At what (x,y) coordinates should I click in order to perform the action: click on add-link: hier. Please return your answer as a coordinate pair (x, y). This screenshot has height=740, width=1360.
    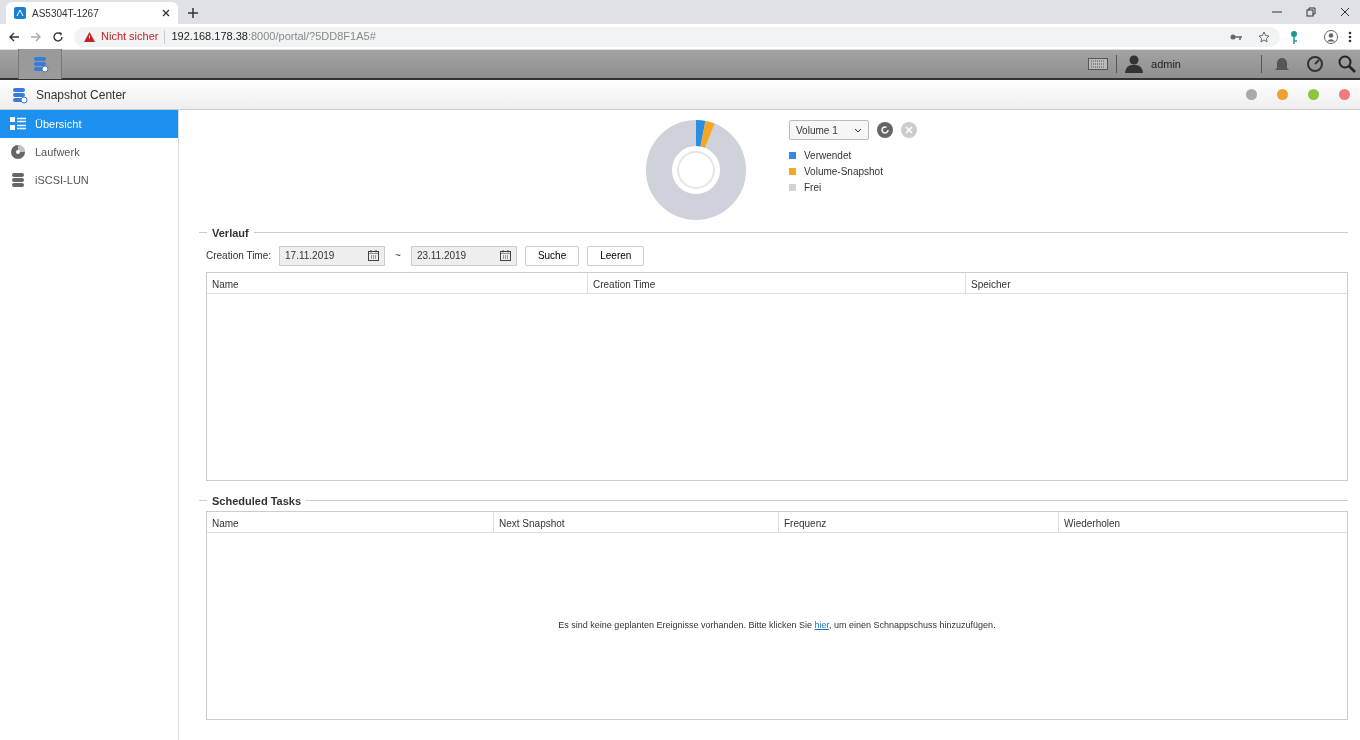
    Looking at the image, I should click on (821, 625).